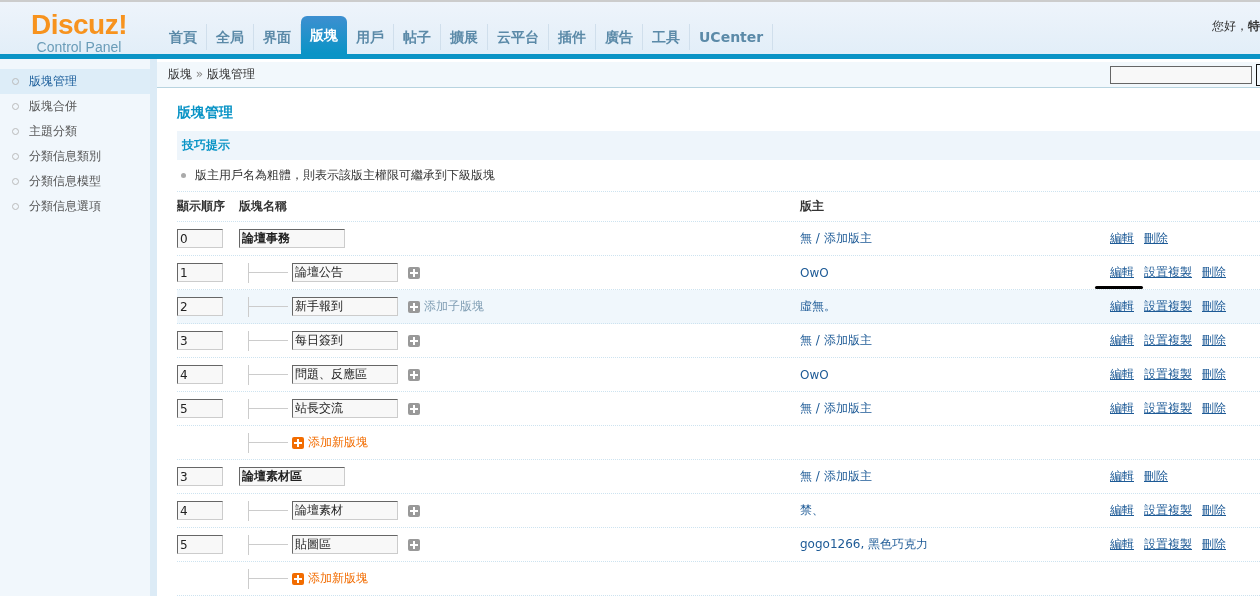 Image resolution: width=1260 pixels, height=596 pixels. What do you see at coordinates (263, 206) in the screenshot?
I see `column-header: 版塊名稱` at bounding box center [263, 206].